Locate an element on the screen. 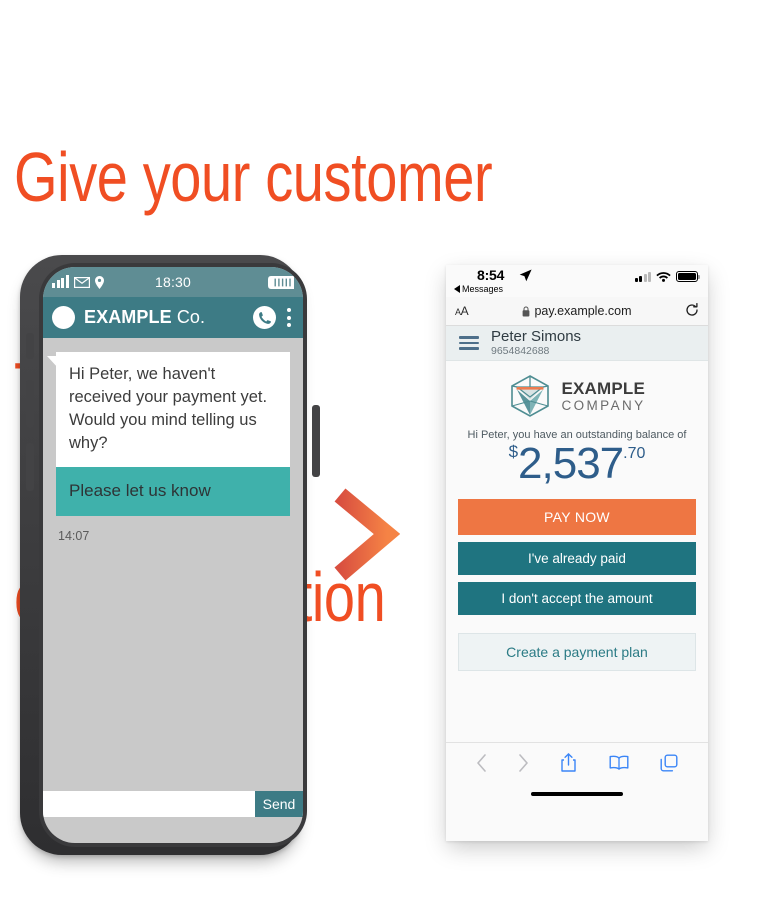  message-timestamp: 14:07 is located at coordinates (74, 536).